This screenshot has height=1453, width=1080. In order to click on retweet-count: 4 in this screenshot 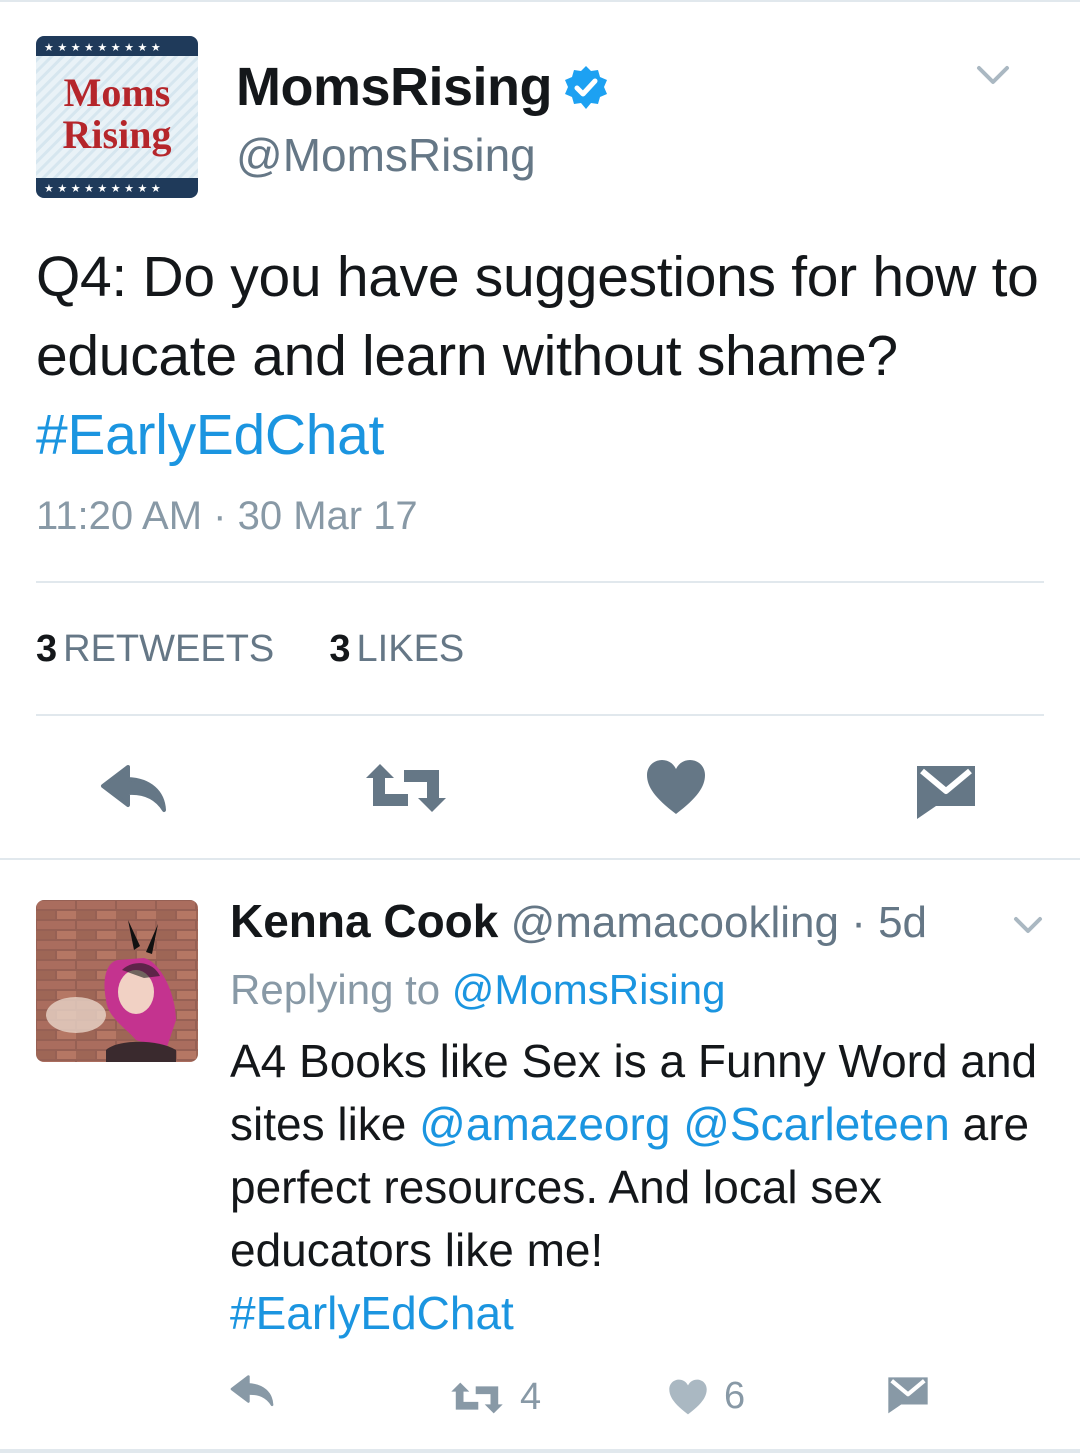, I will do `click(531, 1397)`.